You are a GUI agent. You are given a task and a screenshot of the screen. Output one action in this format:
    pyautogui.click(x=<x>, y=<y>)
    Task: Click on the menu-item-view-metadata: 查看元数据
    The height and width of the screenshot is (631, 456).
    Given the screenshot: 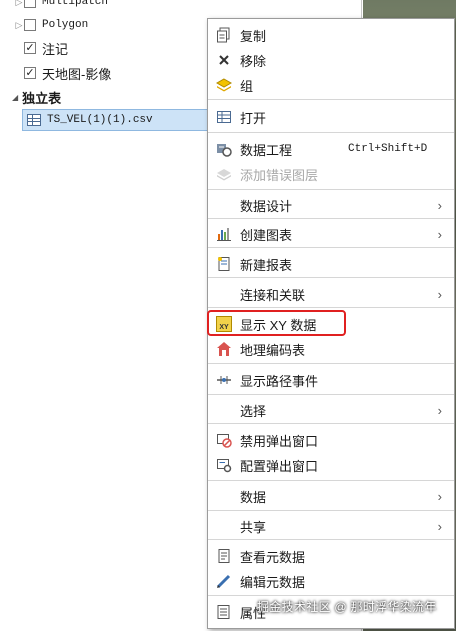 What is the action you would take?
    pyautogui.click(x=331, y=556)
    